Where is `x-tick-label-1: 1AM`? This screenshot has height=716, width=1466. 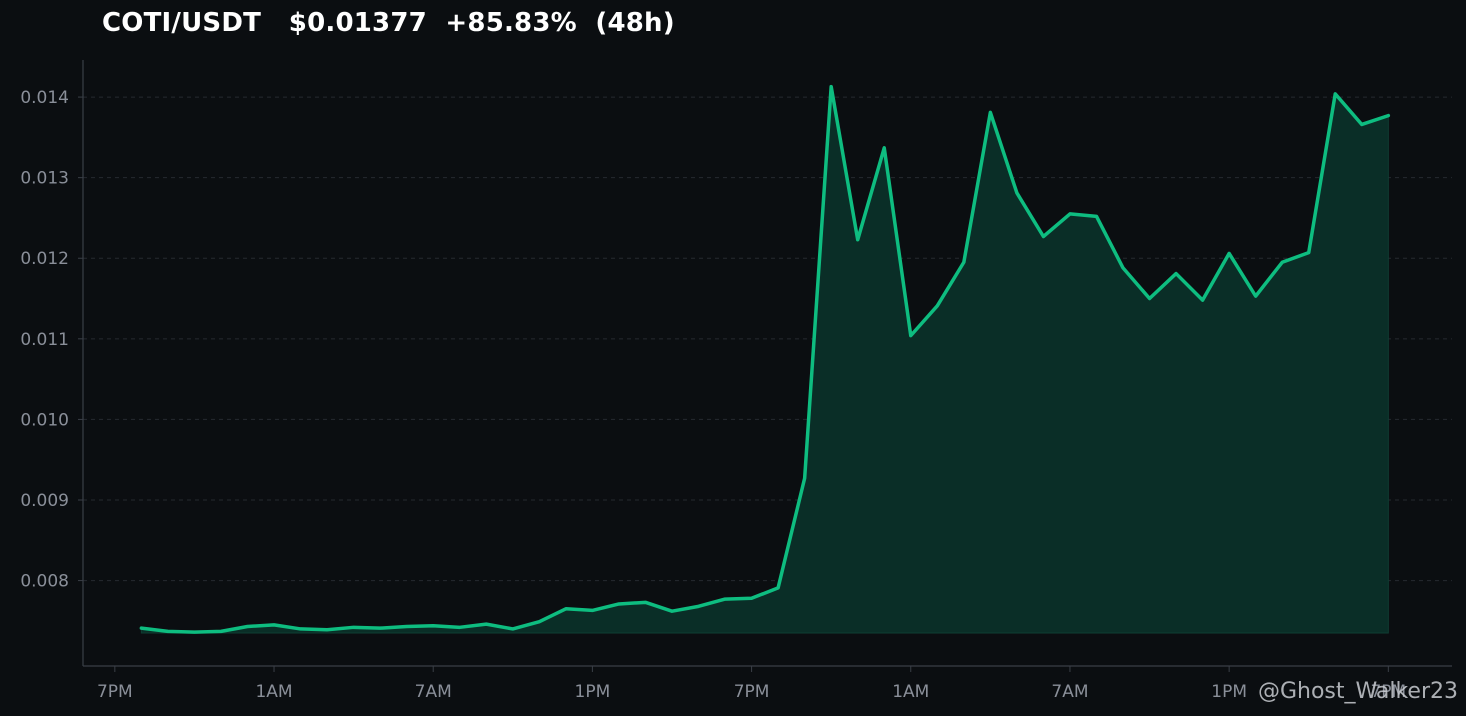 x-tick-label-1: 1AM is located at coordinates (273, 692).